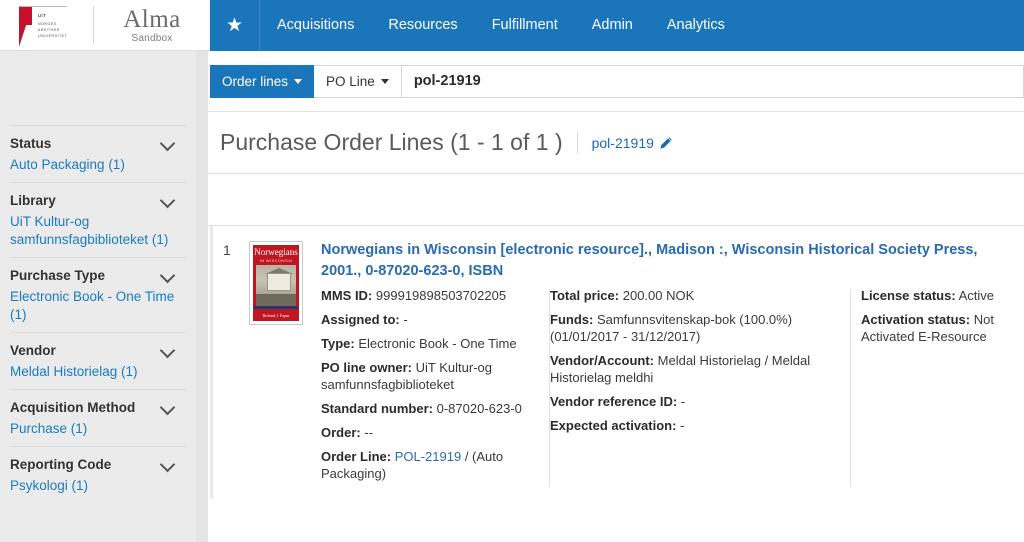  What do you see at coordinates (422, 25) in the screenshot?
I see `nav-item-resources: Resources` at bounding box center [422, 25].